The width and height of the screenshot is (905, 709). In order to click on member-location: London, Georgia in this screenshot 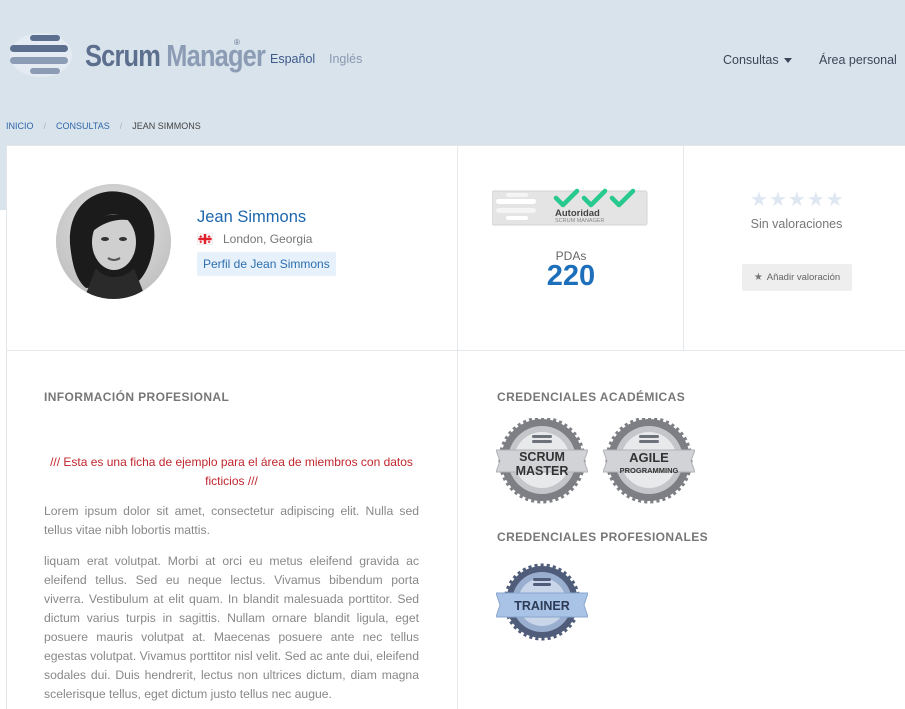, I will do `click(268, 239)`.